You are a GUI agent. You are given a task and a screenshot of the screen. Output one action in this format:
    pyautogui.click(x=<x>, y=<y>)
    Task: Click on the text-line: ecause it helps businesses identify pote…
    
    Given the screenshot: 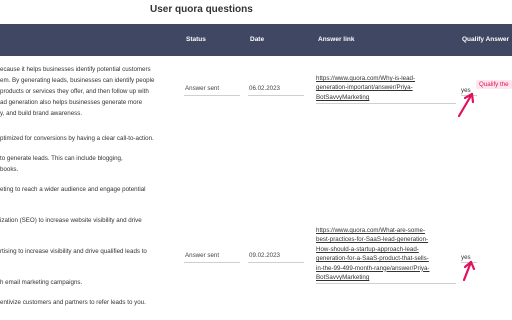 What is the action you would take?
    pyautogui.click(x=75, y=69)
    